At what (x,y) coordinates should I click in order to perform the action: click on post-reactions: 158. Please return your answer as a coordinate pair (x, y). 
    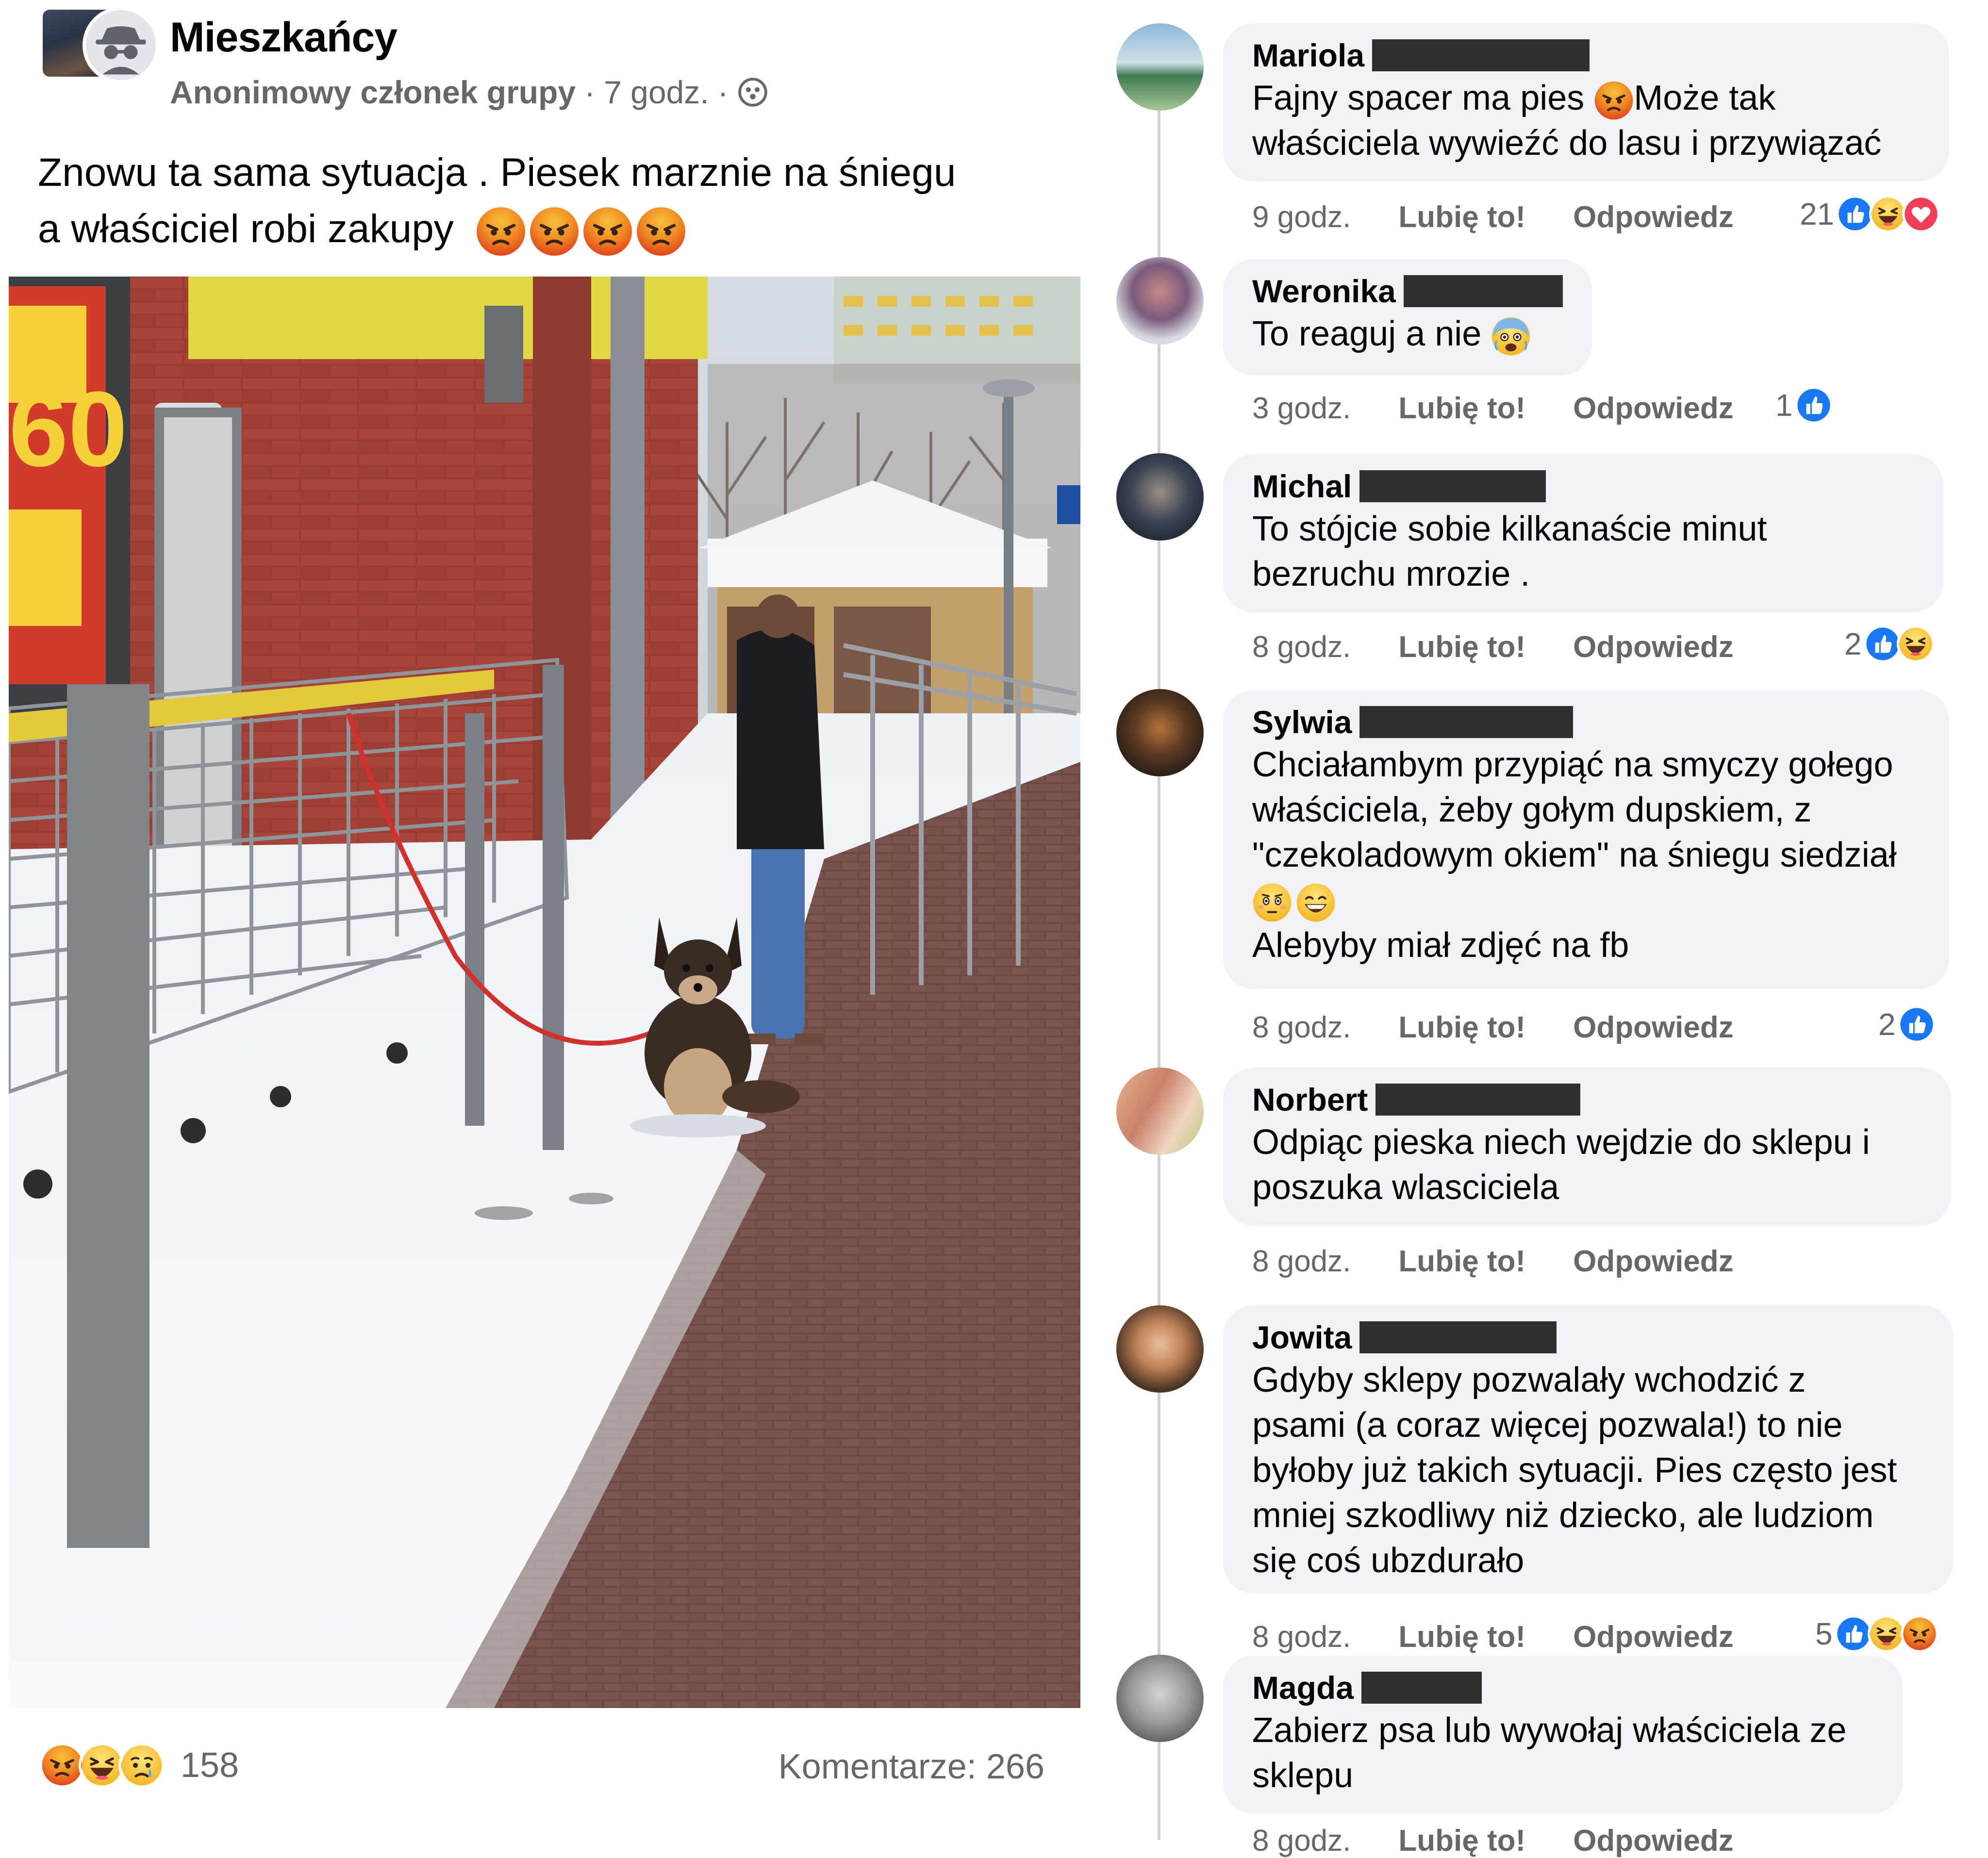
    Looking at the image, I should click on (139, 1765).